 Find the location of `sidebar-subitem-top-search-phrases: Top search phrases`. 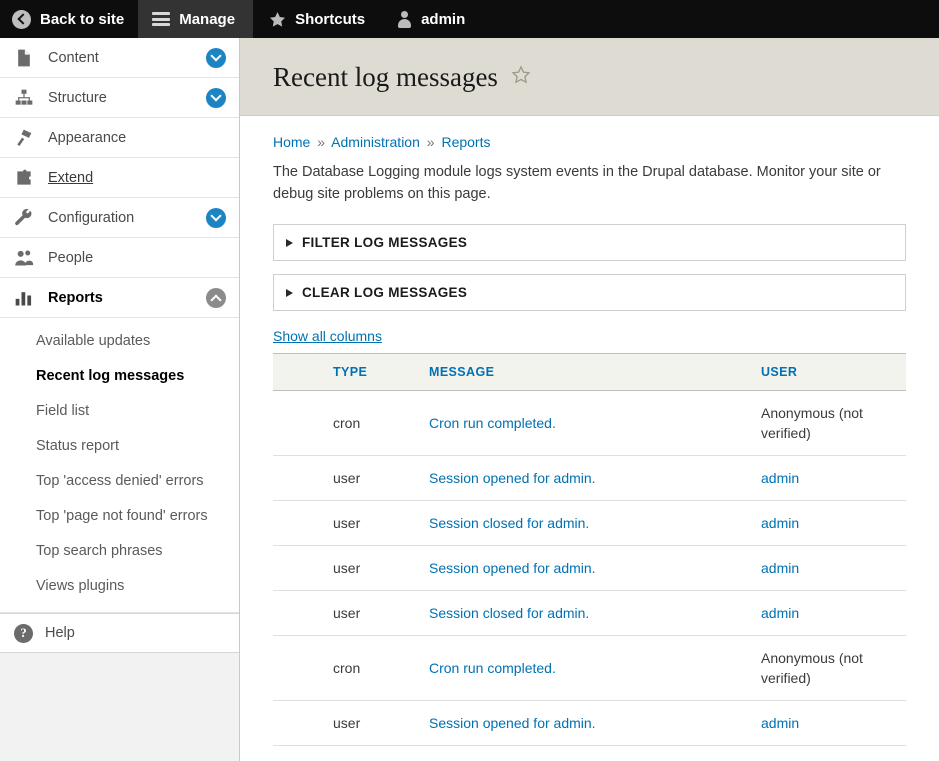

sidebar-subitem-top-search-phrases: Top search phrases is located at coordinates (119, 551).